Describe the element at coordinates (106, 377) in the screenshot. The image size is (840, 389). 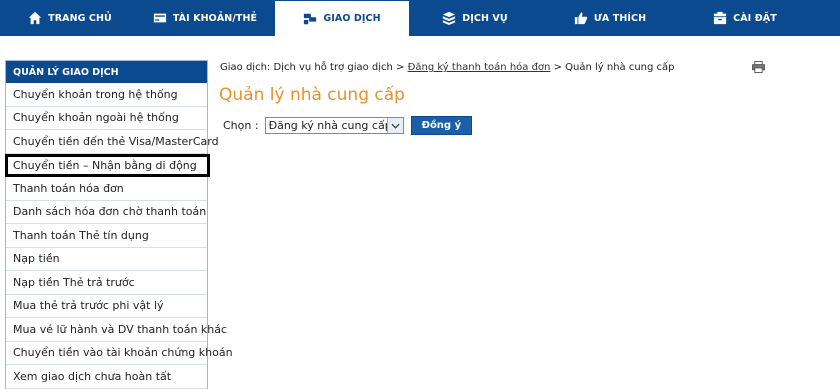
I see `sidebar-item-incomplete-transactions: Xem giao dịch chưa hoàn tất` at that location.